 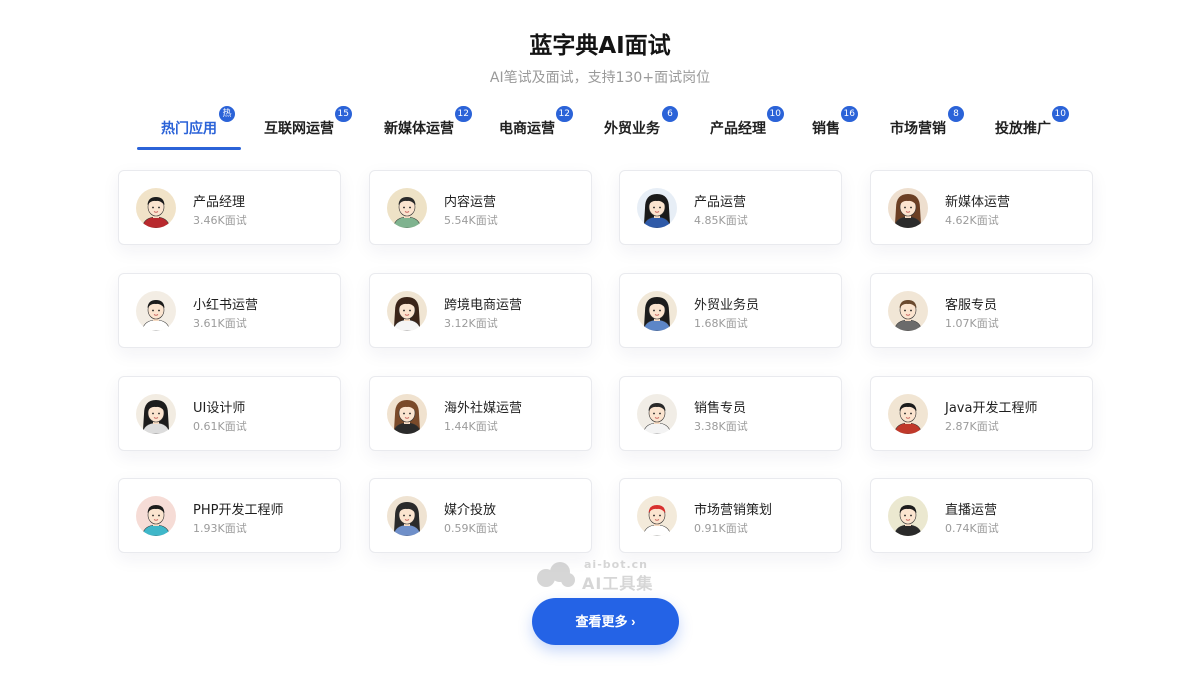 I want to click on interview-count: 0.61K面试, so click(x=220, y=426).